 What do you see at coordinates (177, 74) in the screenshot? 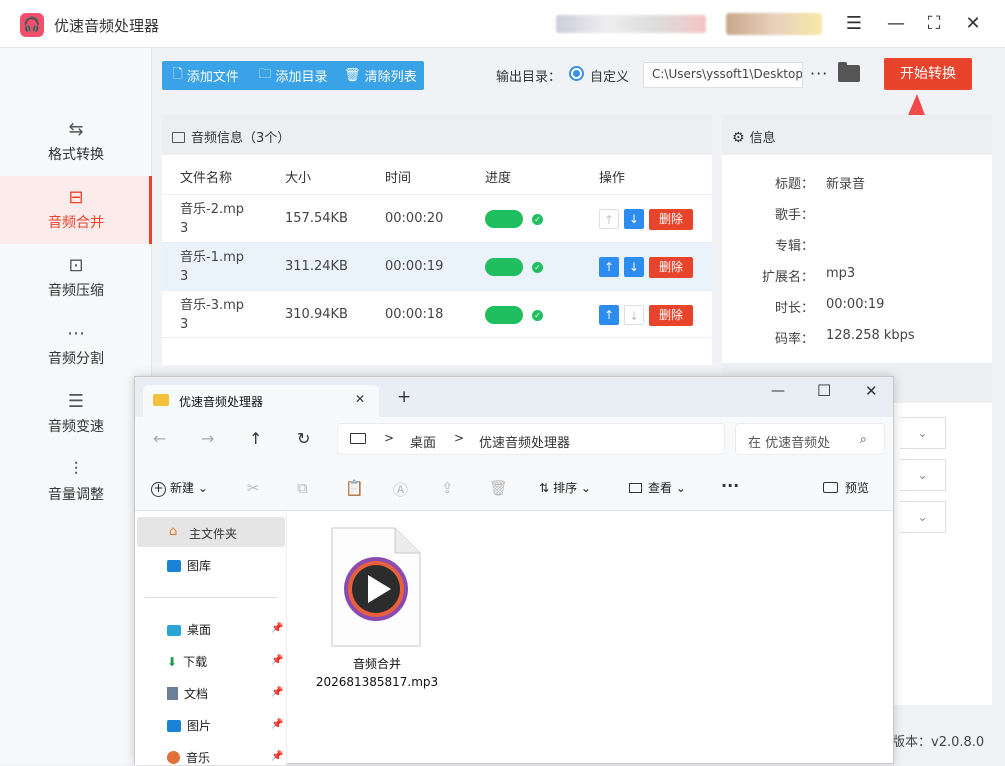
I see `file-icon: 🗋` at bounding box center [177, 74].